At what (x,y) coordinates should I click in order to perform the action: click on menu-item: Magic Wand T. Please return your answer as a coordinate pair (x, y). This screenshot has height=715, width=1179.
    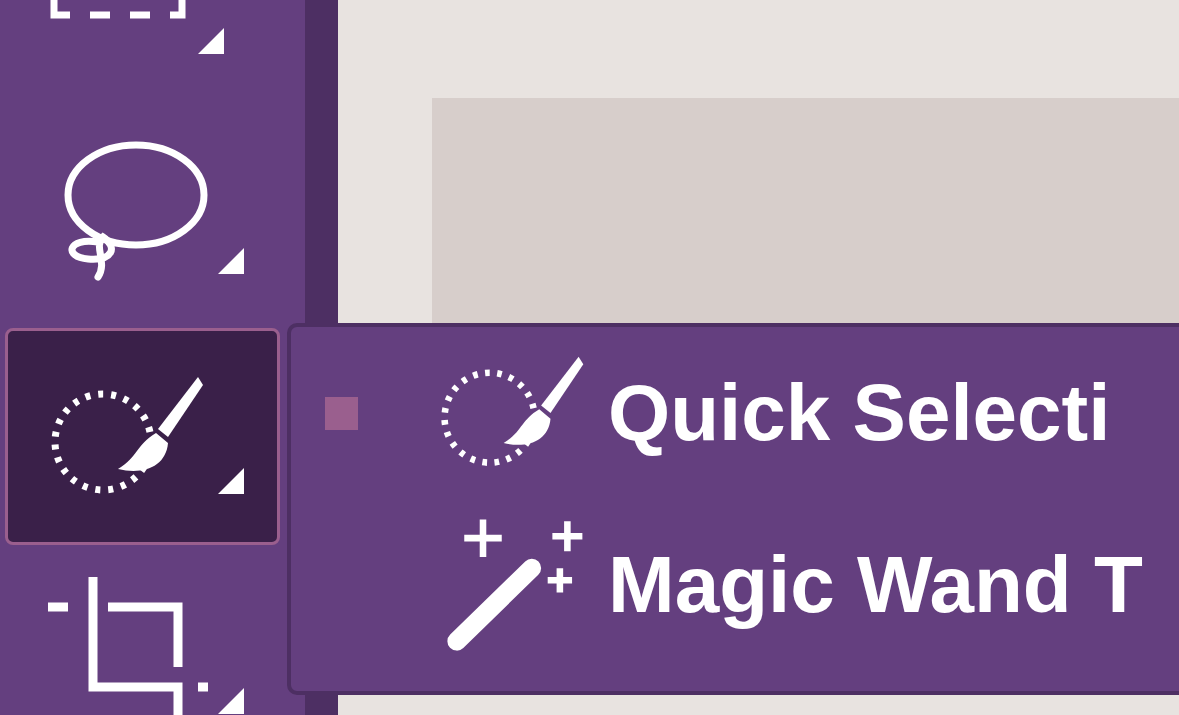
    Looking at the image, I should click on (875, 585).